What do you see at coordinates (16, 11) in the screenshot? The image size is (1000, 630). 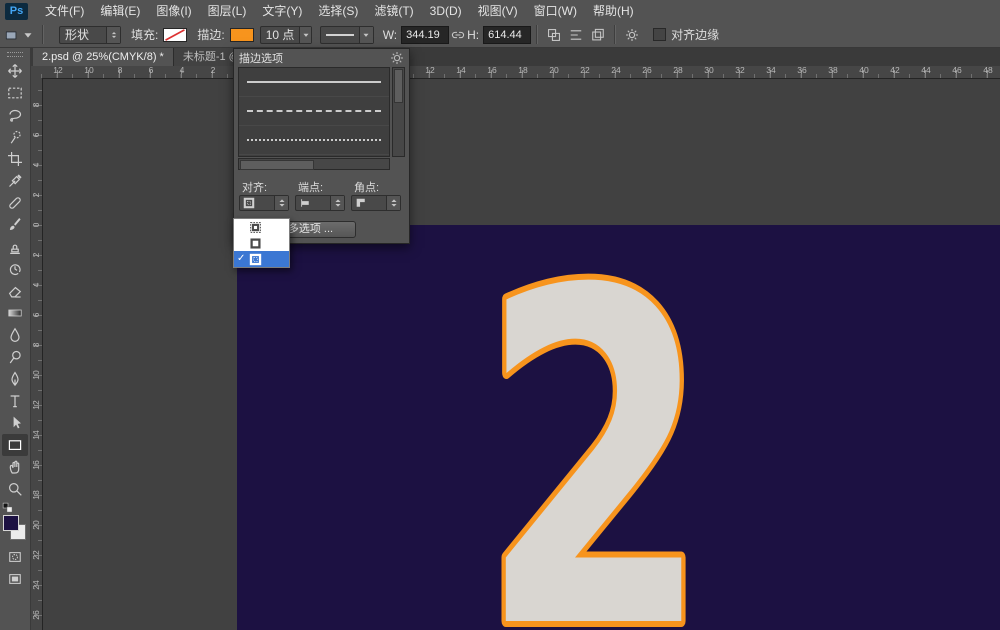 I see `photoshop-logo-icon: Ps` at bounding box center [16, 11].